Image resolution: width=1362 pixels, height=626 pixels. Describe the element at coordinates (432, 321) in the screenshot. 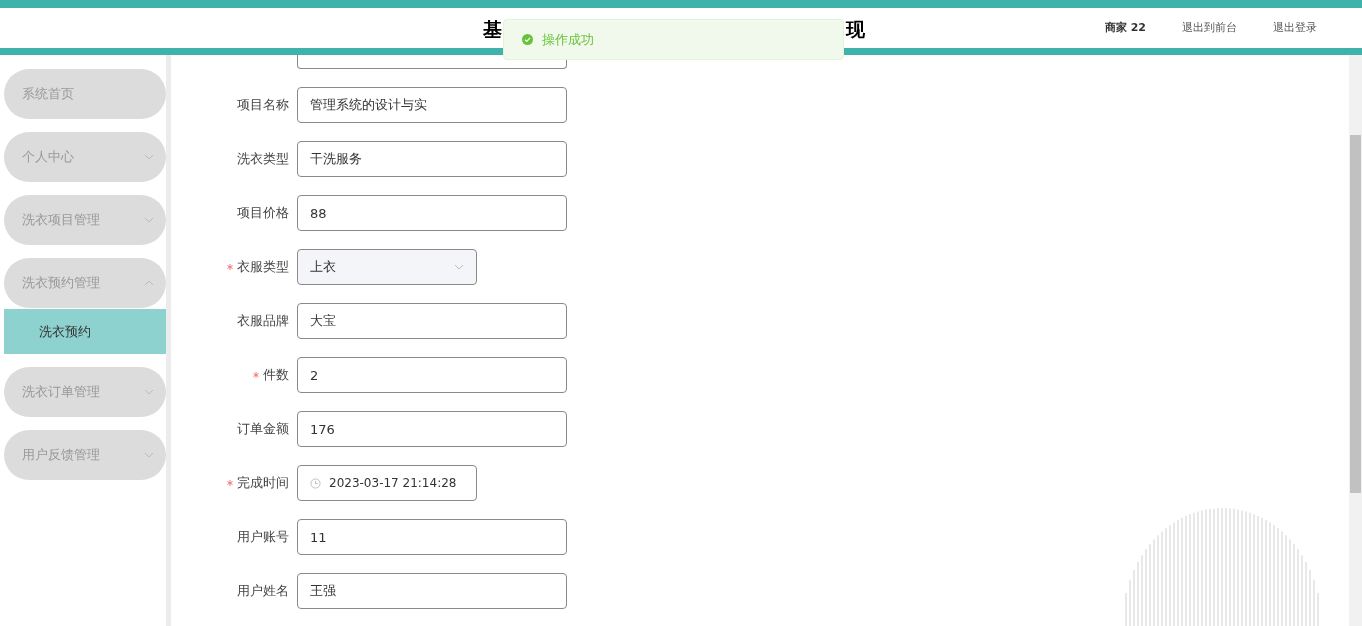

I see `text-input: 大宝` at that location.